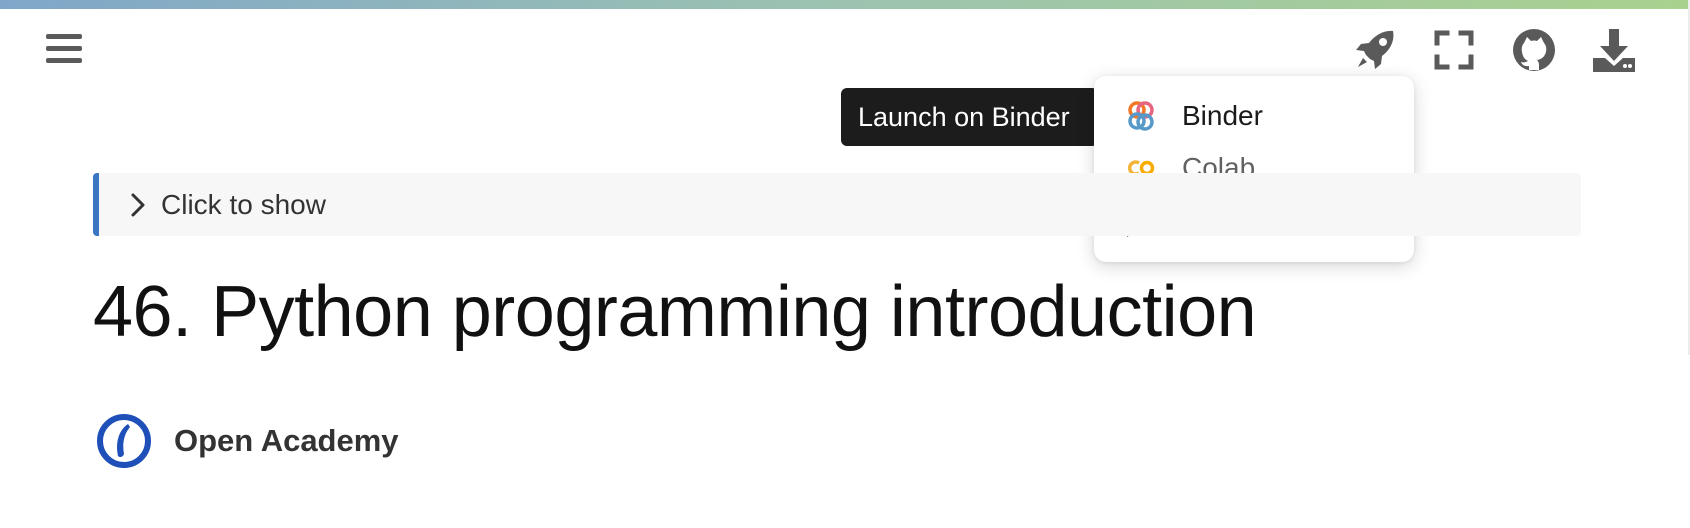 This screenshot has width=1690, height=528. Describe the element at coordinates (64, 49) in the screenshot. I see `menu-icon` at that location.